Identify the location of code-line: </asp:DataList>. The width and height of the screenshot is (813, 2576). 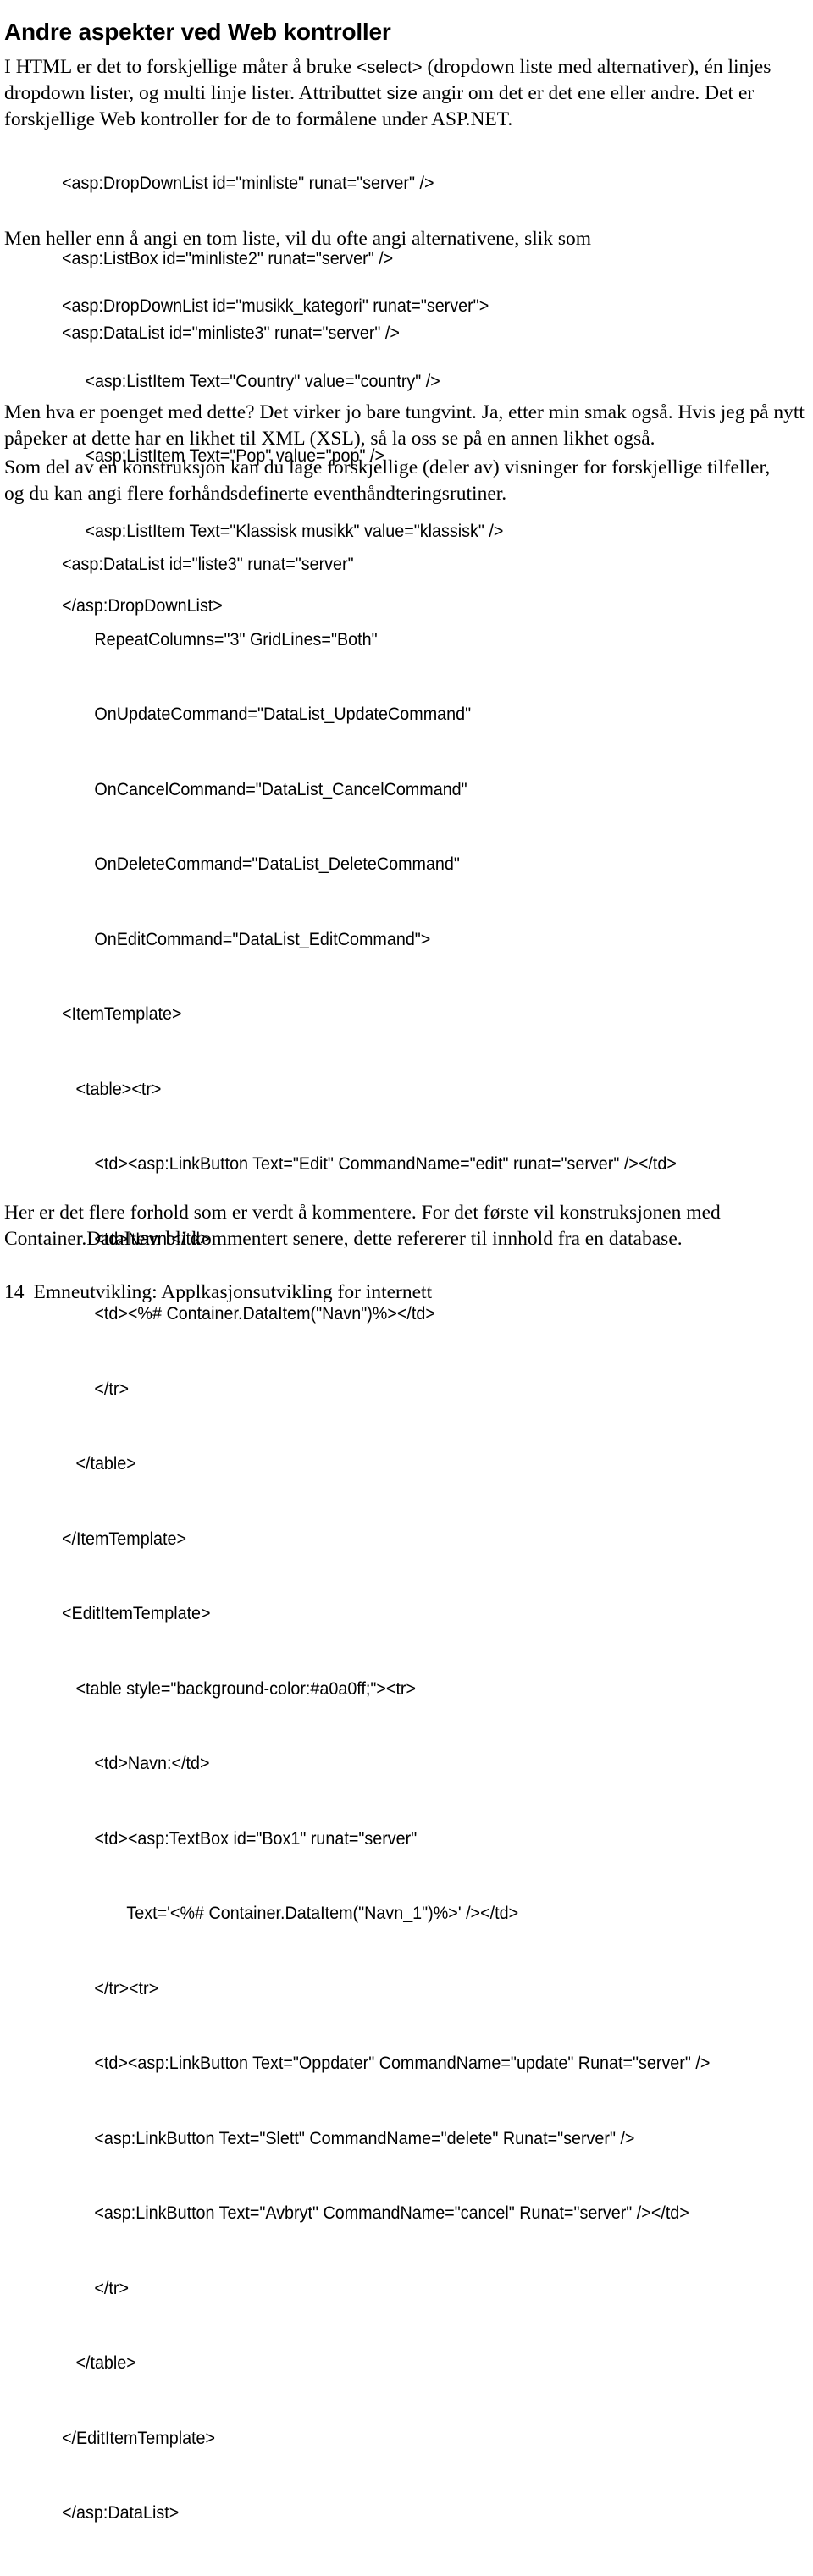
(121, 2513).